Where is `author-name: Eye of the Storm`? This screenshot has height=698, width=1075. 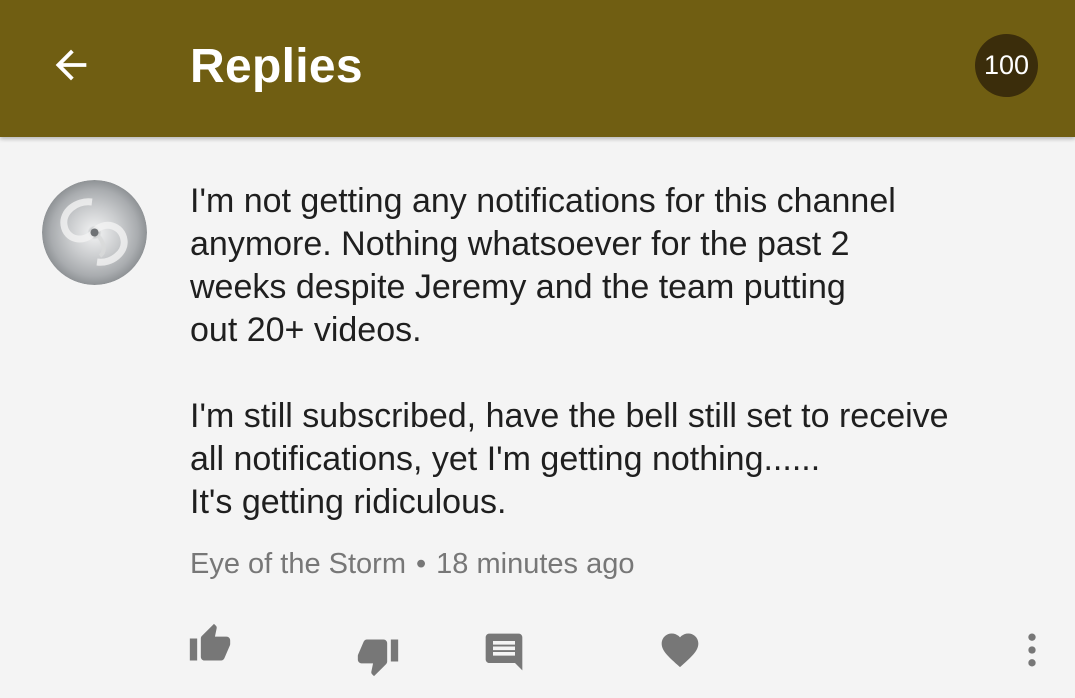 author-name: Eye of the Storm is located at coordinates (298, 564).